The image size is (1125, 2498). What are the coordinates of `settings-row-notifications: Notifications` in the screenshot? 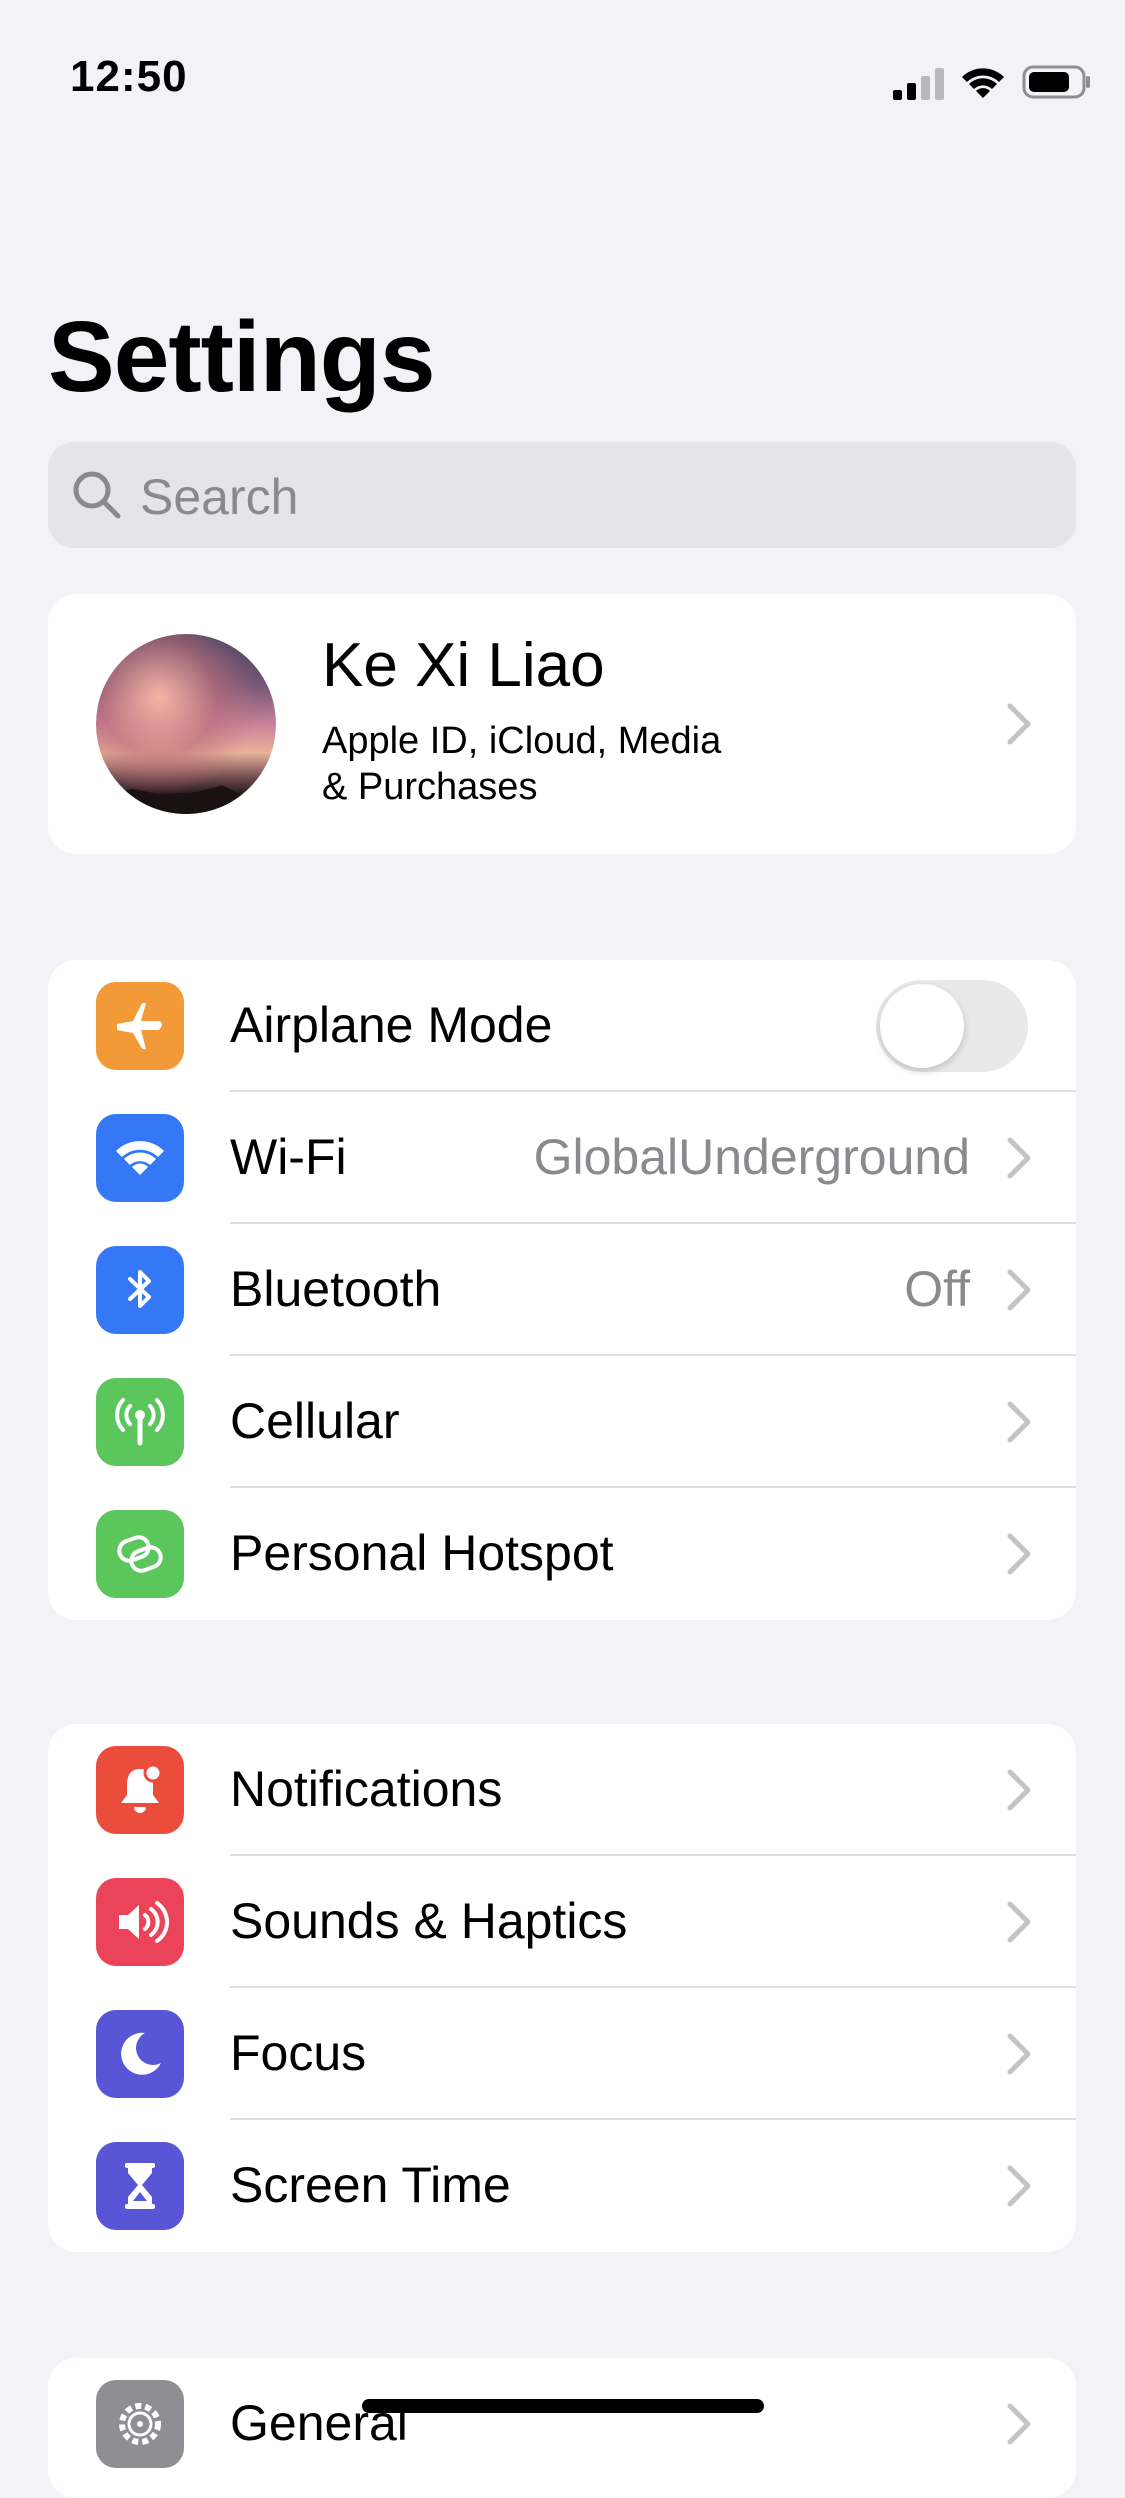 It's located at (562, 1790).